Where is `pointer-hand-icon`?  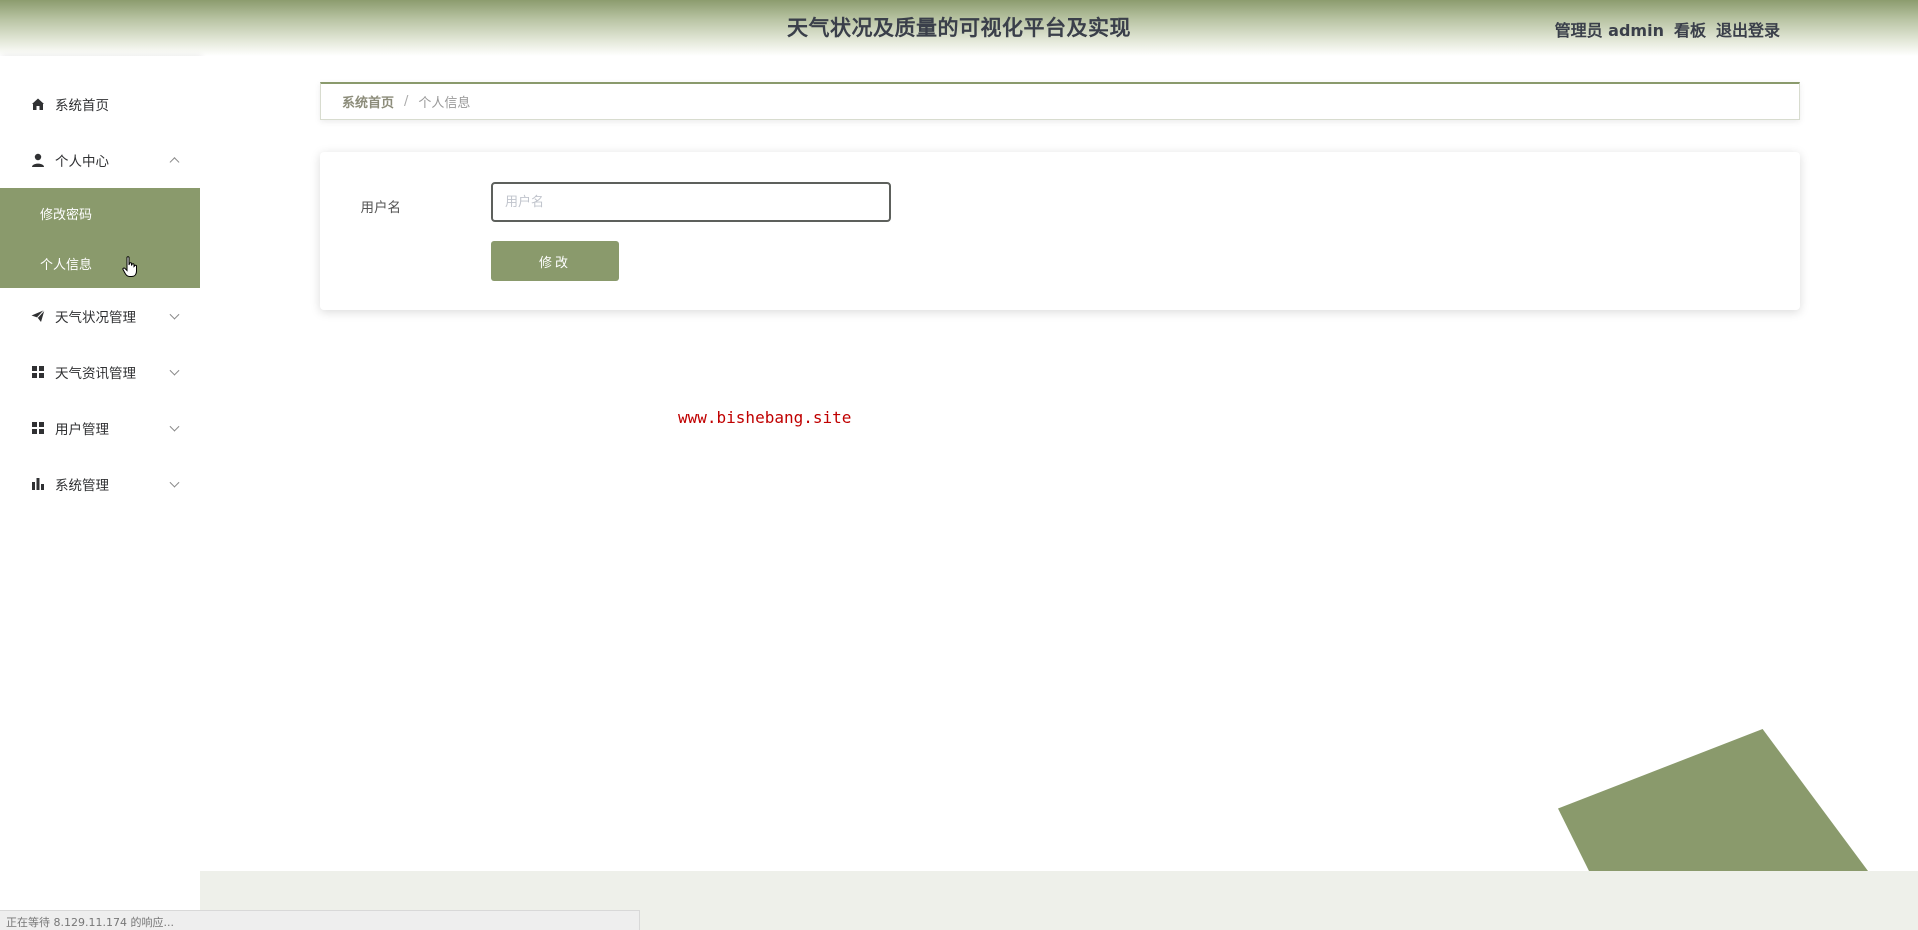 pointer-hand-icon is located at coordinates (129, 266).